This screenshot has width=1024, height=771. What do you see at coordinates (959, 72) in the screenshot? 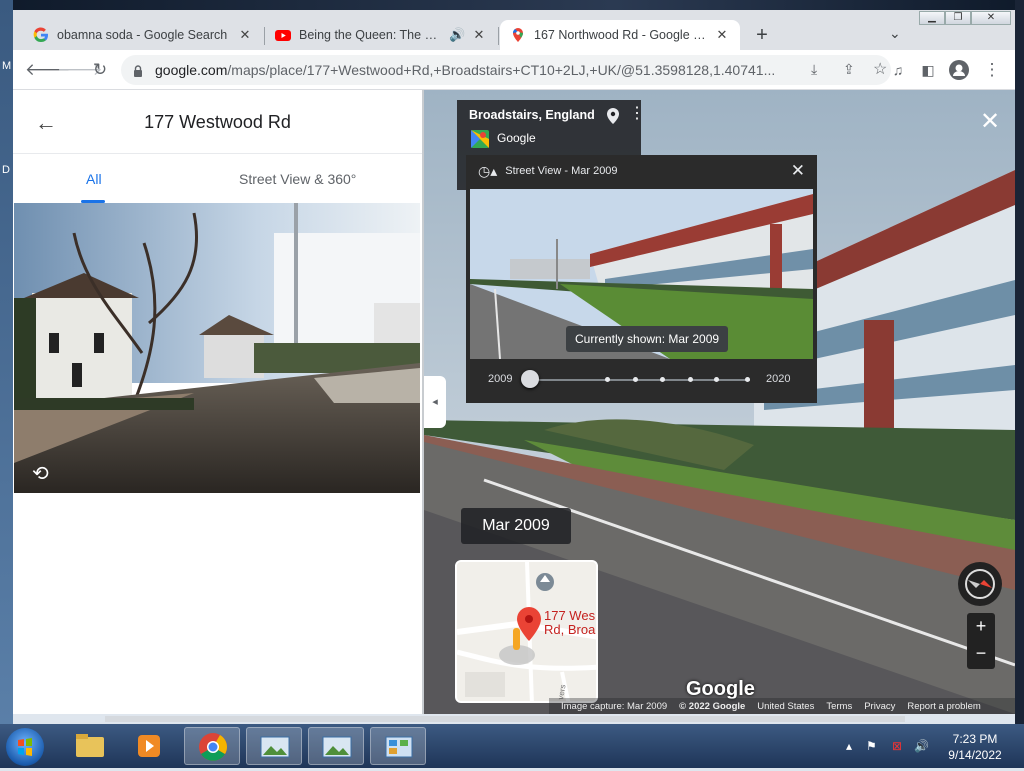
I see `profile-avatar-icon` at bounding box center [959, 72].